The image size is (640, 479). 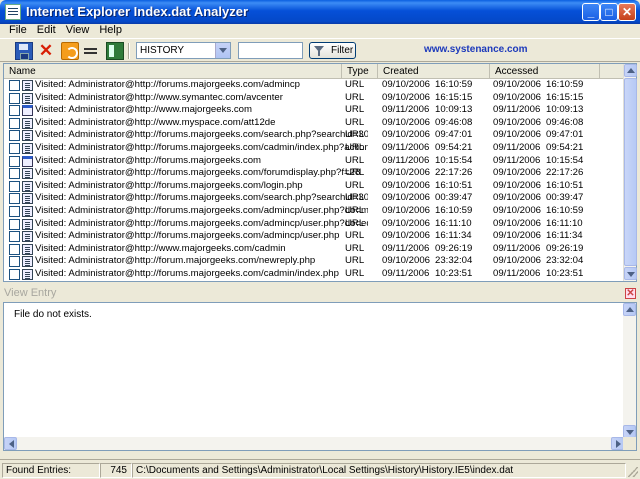 What do you see at coordinates (629, 370) in the screenshot?
I see `entry-vscrollbar` at bounding box center [629, 370].